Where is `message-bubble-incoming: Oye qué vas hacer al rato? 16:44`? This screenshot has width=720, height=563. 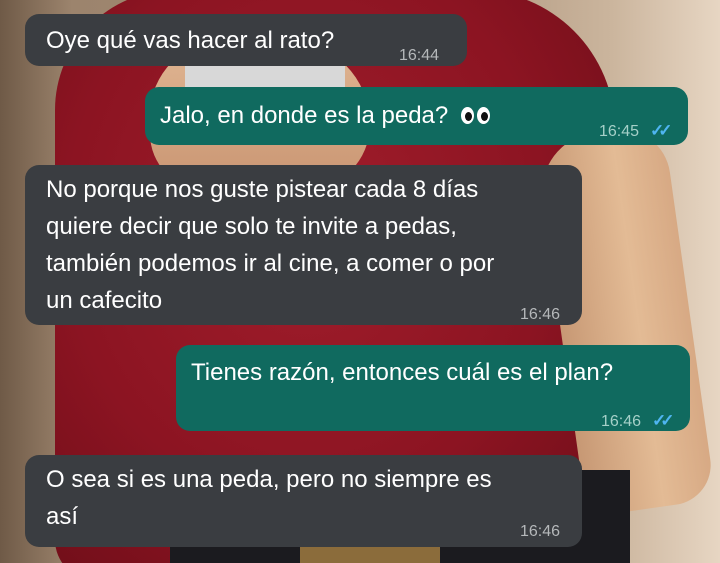 message-bubble-incoming: Oye qué vas hacer al rato? 16:44 is located at coordinates (246, 40).